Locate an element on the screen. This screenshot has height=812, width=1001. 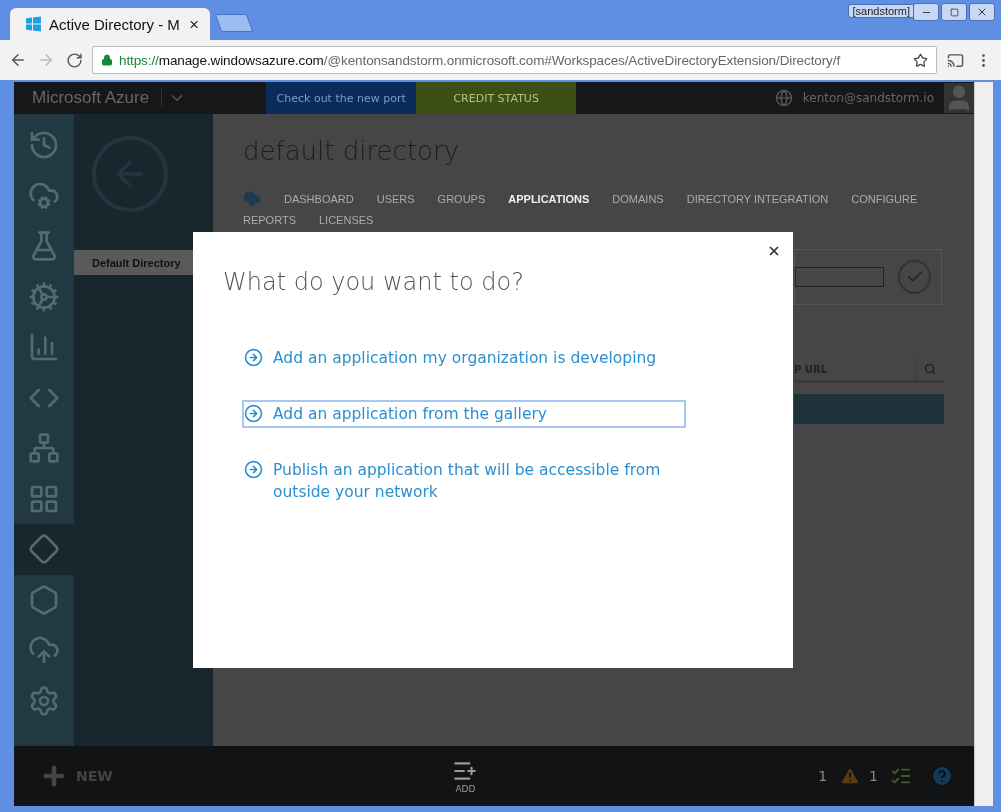
address-field: https://manage.windowsazure.com/@kentonsandstorm.onmicrosoft.com#Workspaces/ActiveDirectoryExtension/Directory/f is located at coordinates (514, 60).